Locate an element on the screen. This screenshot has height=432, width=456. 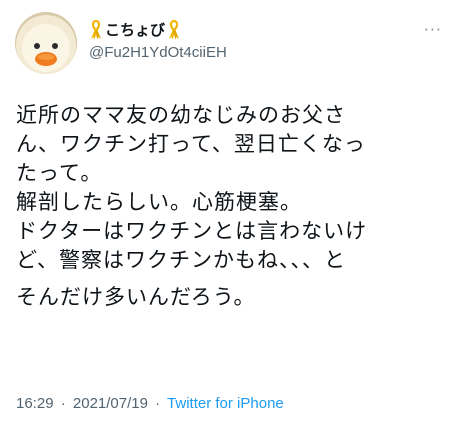
tweet-line: たって。 is located at coordinates (59, 173).